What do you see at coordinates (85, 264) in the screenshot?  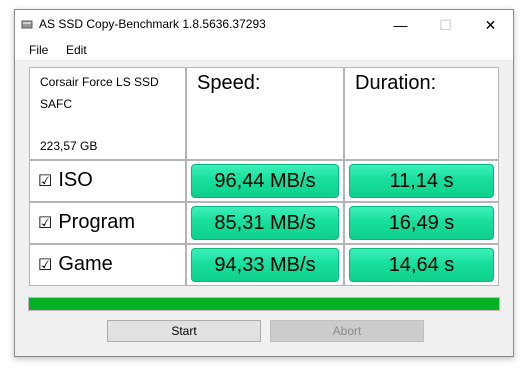 I see `game-label: Game` at bounding box center [85, 264].